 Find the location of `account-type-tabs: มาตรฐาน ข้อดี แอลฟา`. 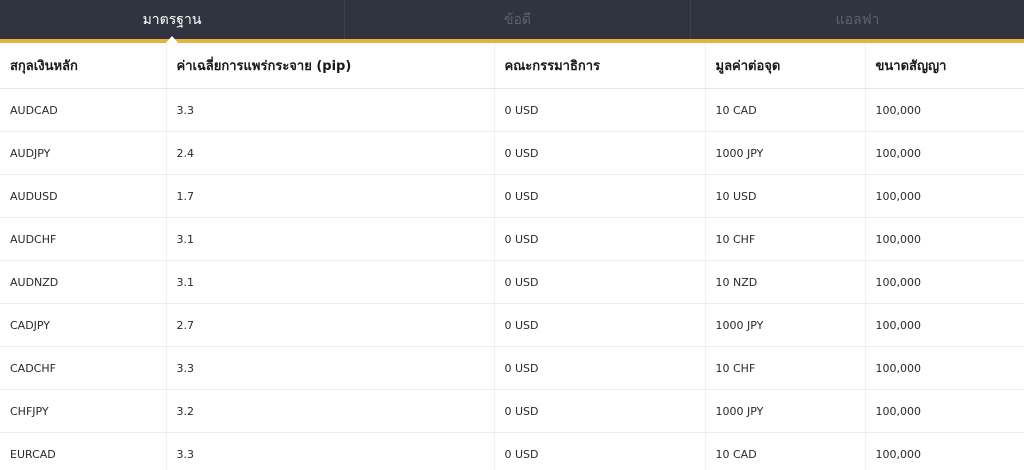

account-type-tabs: มาตรฐาน ข้อดี แอลฟา is located at coordinates (512, 19).